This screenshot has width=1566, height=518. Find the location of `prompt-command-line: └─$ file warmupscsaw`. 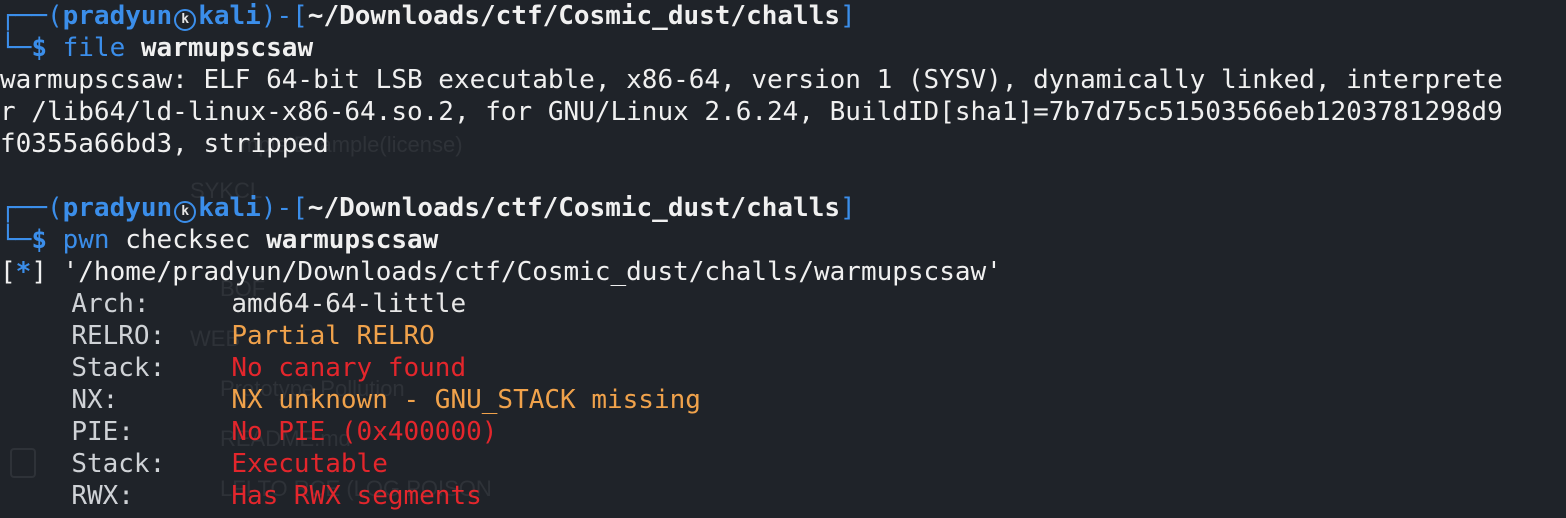

prompt-command-line: └─$ file warmupscsaw is located at coordinates (157, 48).